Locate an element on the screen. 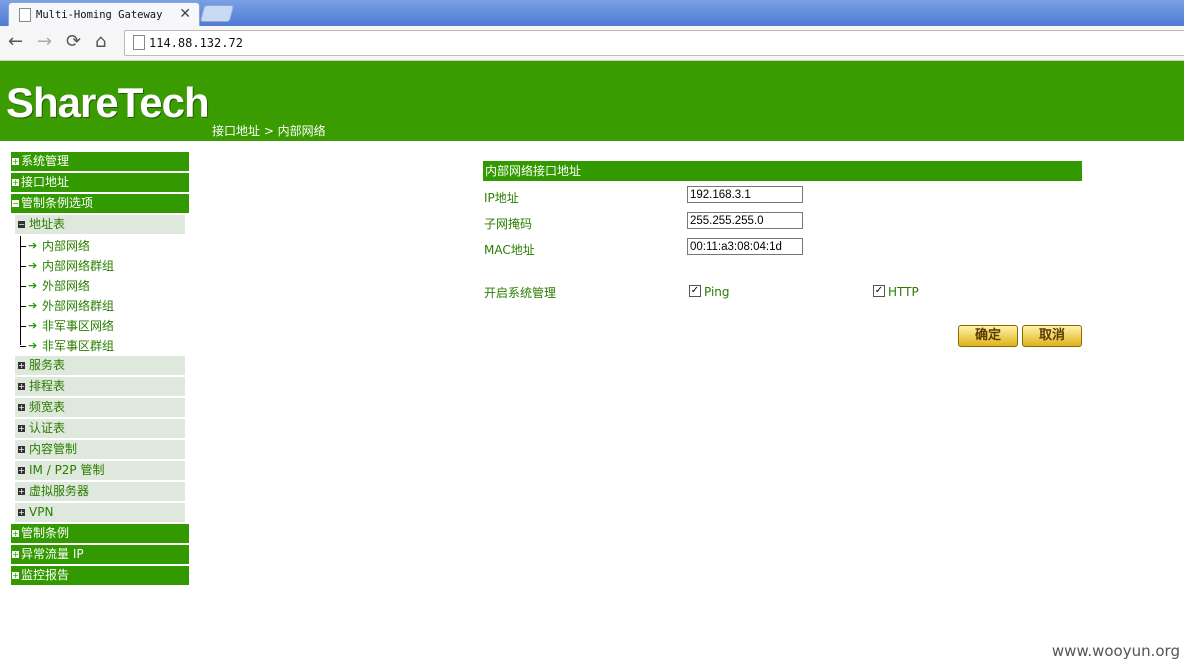 The image size is (1184, 662). sidebar-item-system-management: + 系统管理 is located at coordinates (100, 161).